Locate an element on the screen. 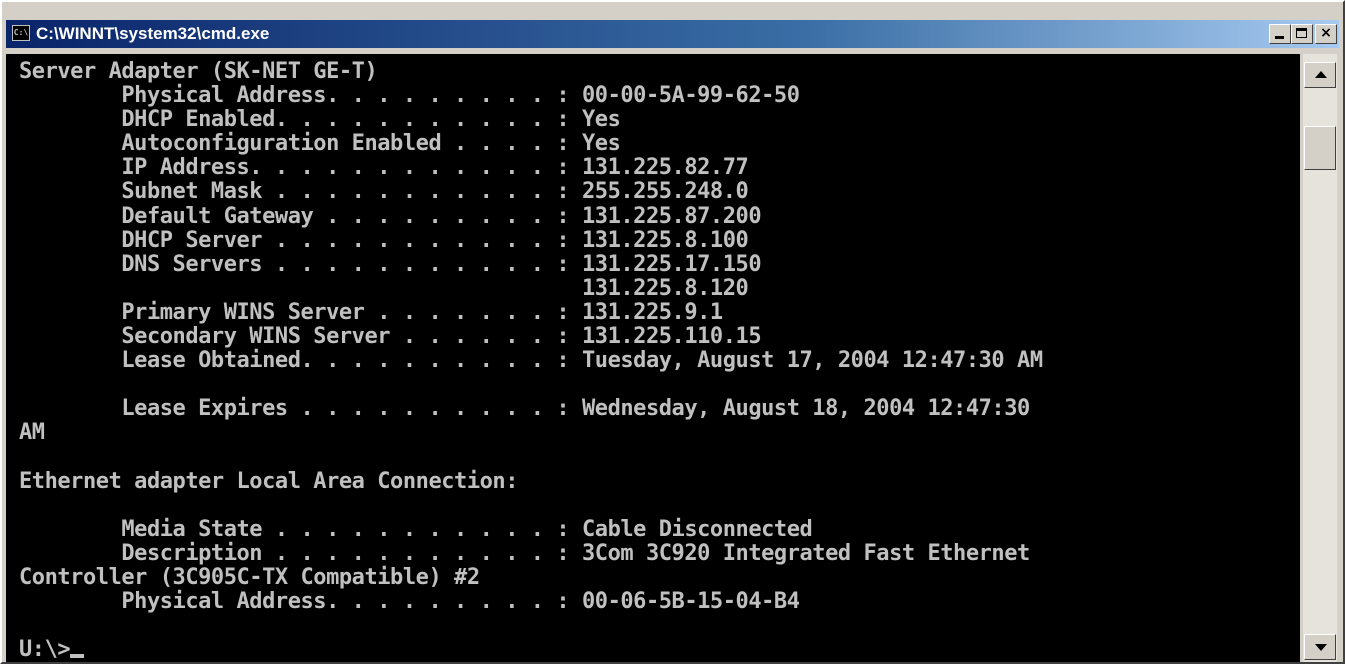  arrow-down-icon is located at coordinates (1321, 647).